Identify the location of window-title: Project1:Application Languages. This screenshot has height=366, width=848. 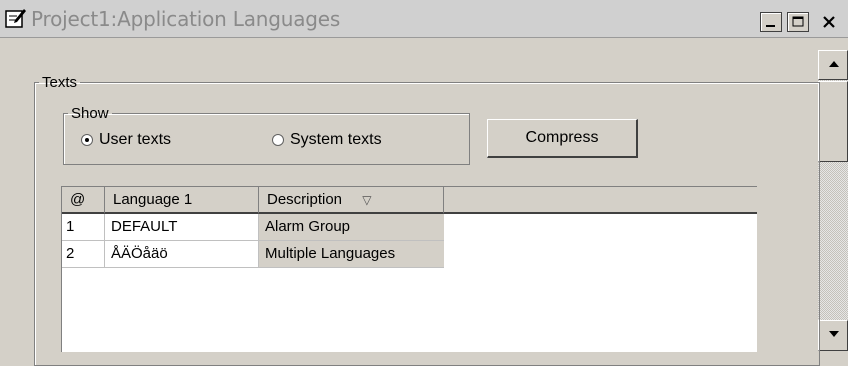
(186, 19).